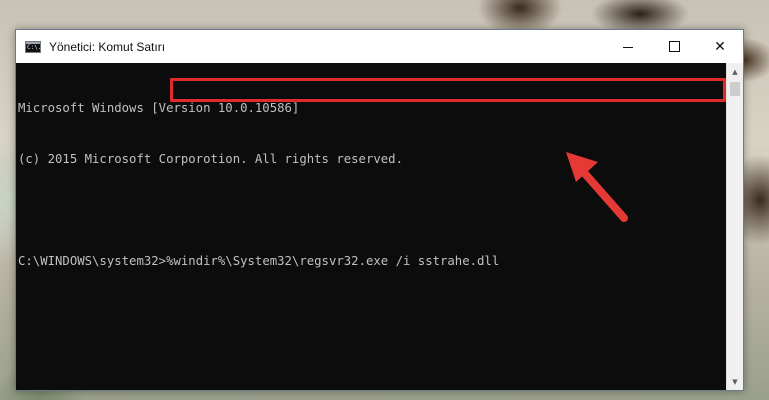 Image resolution: width=769 pixels, height=400 pixels. Describe the element at coordinates (735, 71) in the screenshot. I see `scroll-up-arrow-icon: ▲` at that location.